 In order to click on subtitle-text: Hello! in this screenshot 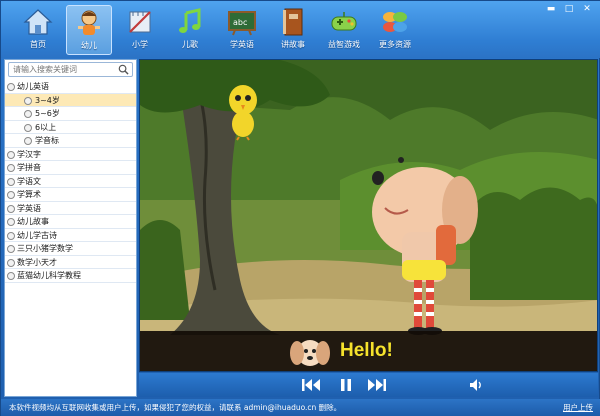, I will do `click(366, 350)`.